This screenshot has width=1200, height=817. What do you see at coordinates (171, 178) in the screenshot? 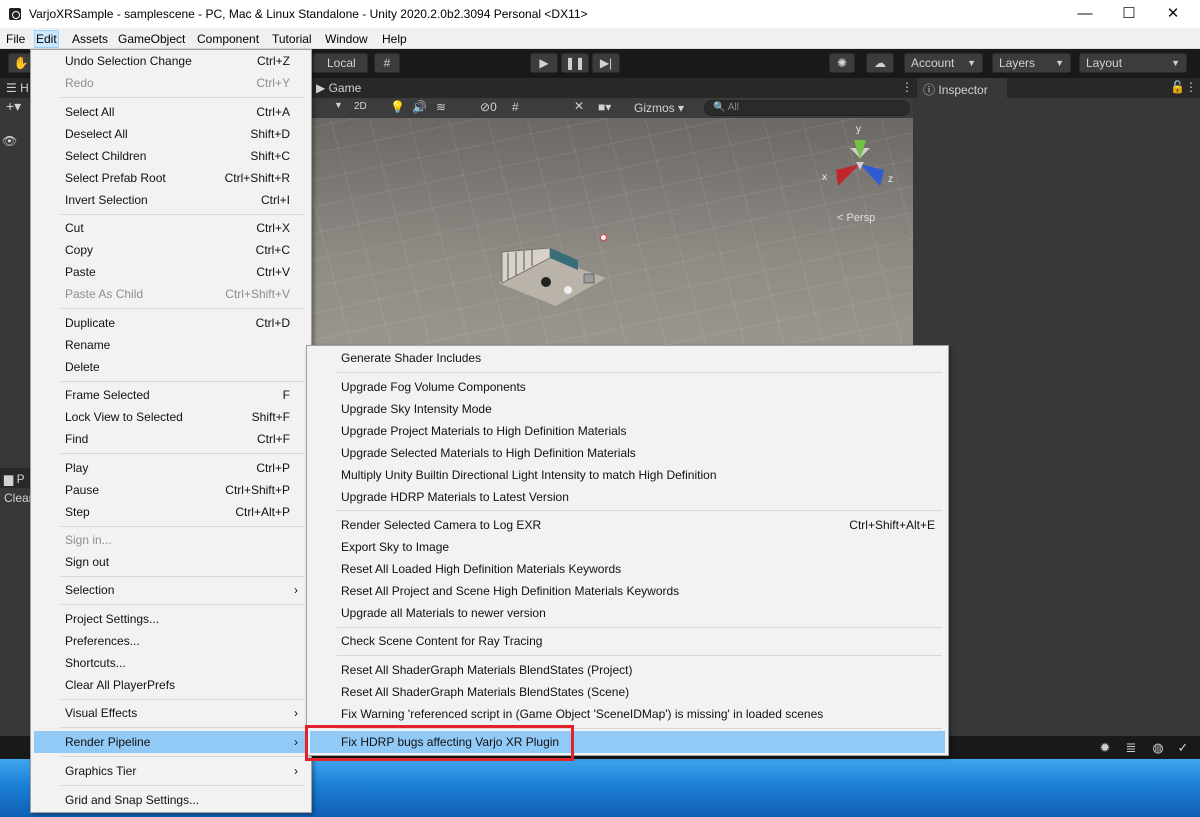
I see `menu-item-select-prefab-root: Select Prefab Root Ctrl+Shift+R` at bounding box center [171, 178].